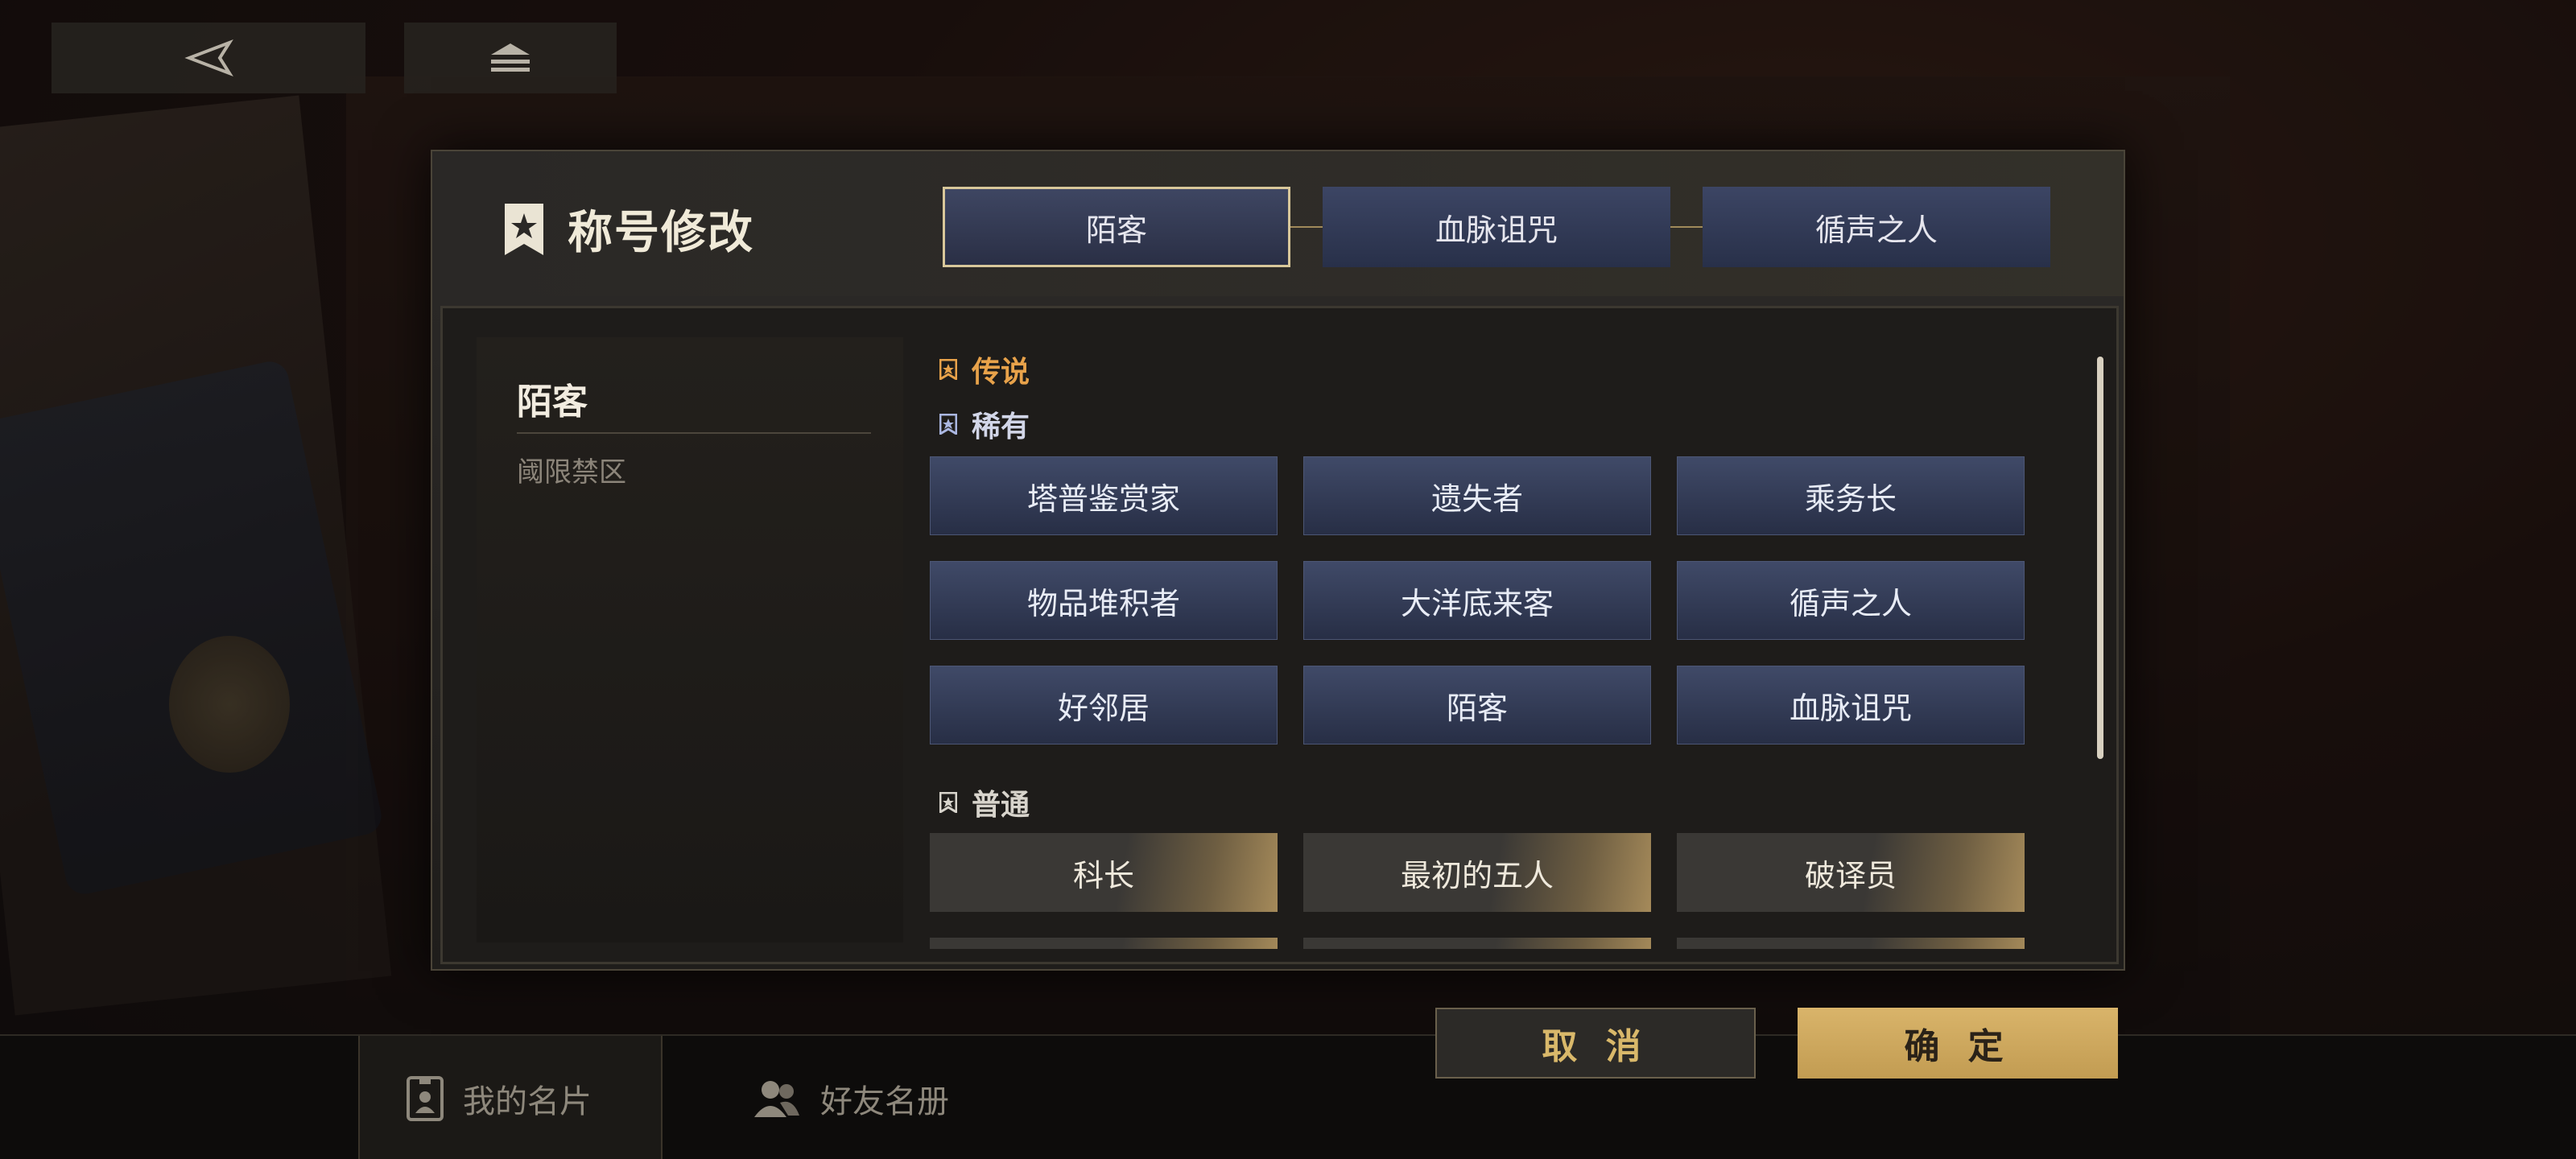  I want to click on normal-title-grid: 科长 最初的五人 破译员, so click(1477, 891).